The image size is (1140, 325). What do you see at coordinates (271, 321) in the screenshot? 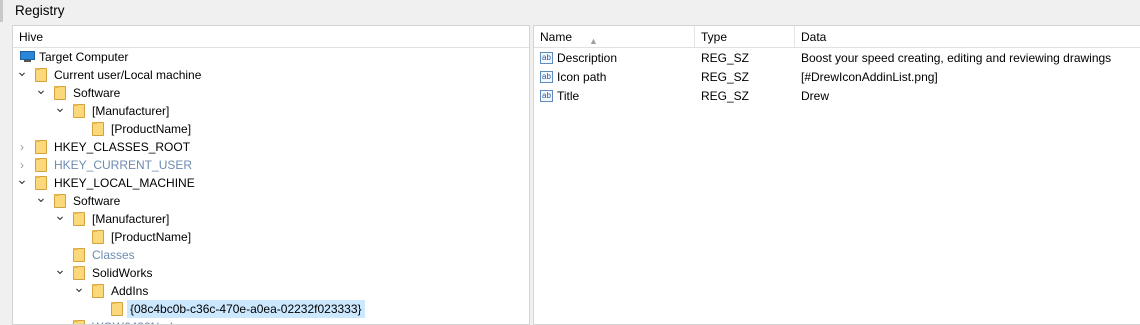
I see `tree-node: WOW6432Node` at bounding box center [271, 321].